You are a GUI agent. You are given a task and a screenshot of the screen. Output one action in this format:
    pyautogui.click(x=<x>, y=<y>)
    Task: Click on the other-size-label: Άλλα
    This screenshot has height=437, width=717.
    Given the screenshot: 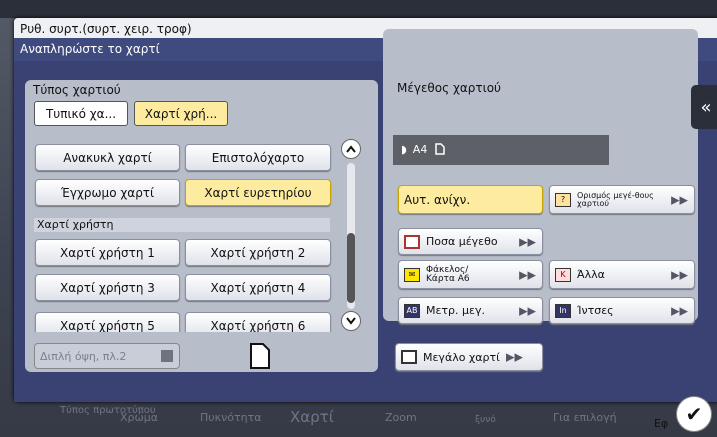 What is the action you would take?
    pyautogui.click(x=591, y=274)
    